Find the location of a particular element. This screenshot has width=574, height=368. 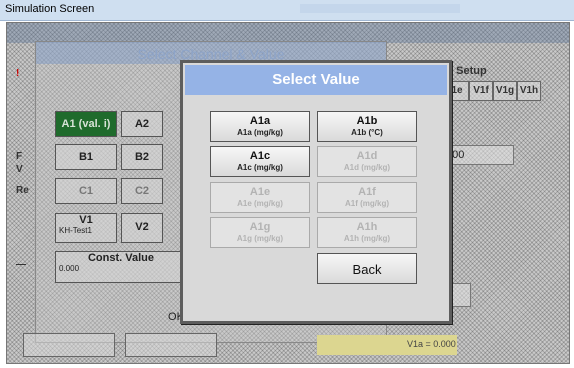

background-mark-2: F is located at coordinates (19, 156).